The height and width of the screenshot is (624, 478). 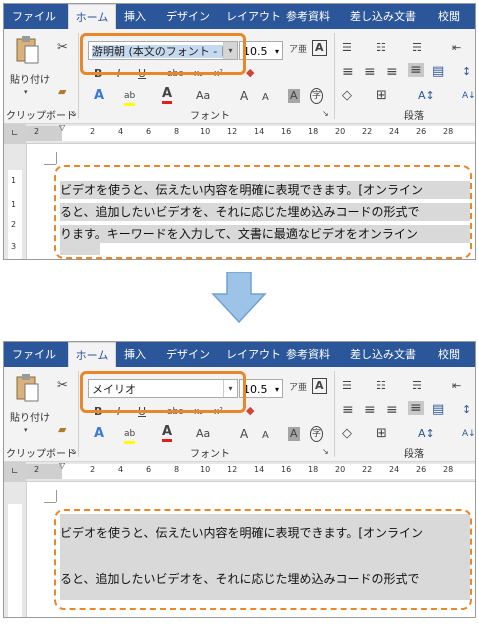 I want to click on down-arrow-icon, so click(x=239, y=298).